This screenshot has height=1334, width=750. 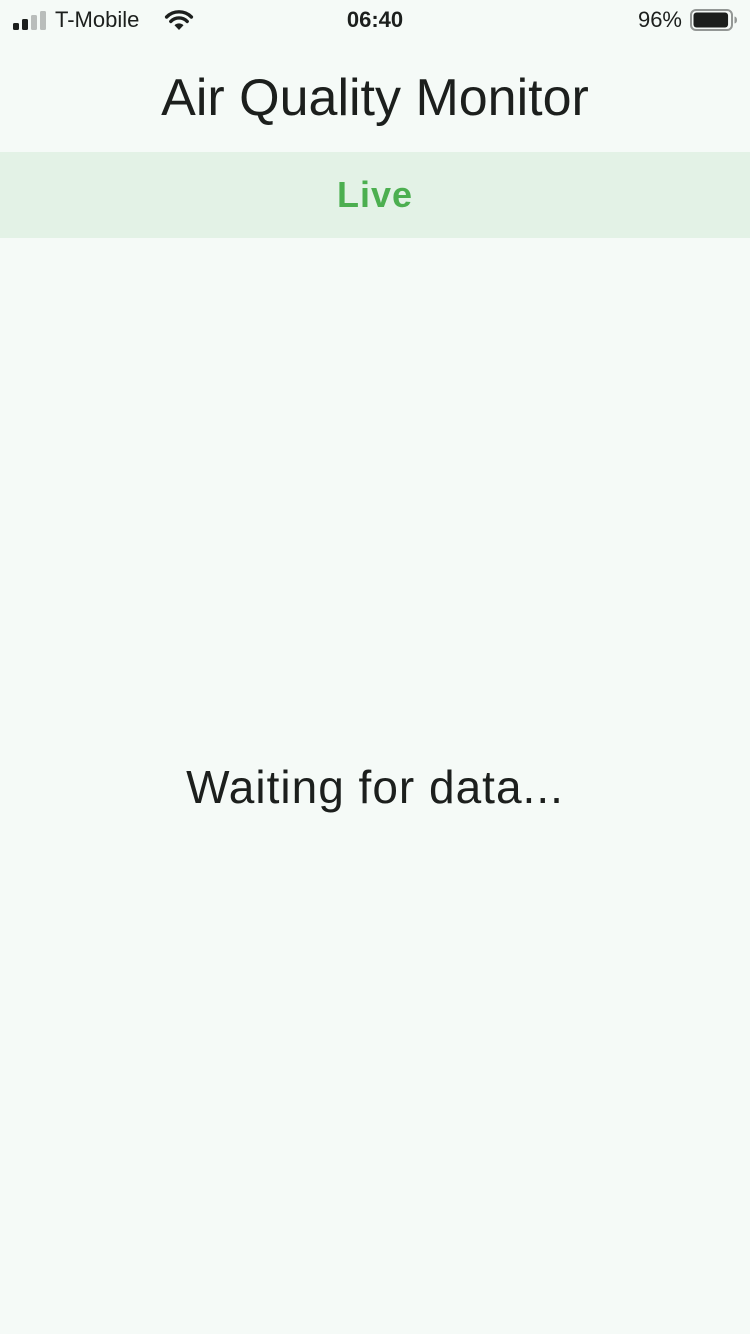 What do you see at coordinates (375, 98) in the screenshot?
I see `page-title: Air Quality Monitor` at bounding box center [375, 98].